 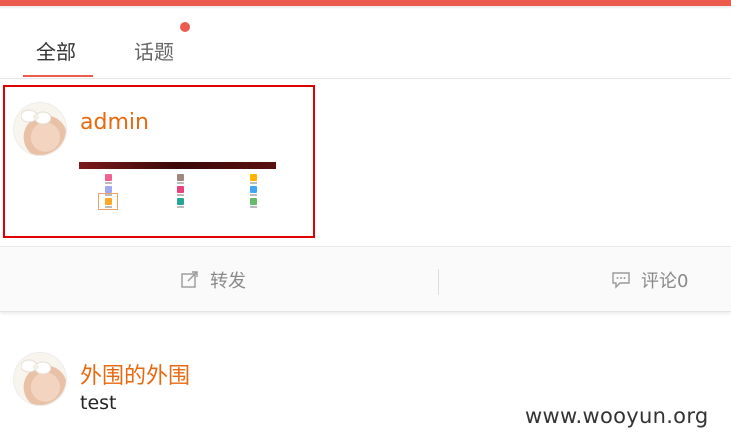 I want to click on active-tab-indicator, so click(x=58, y=76).